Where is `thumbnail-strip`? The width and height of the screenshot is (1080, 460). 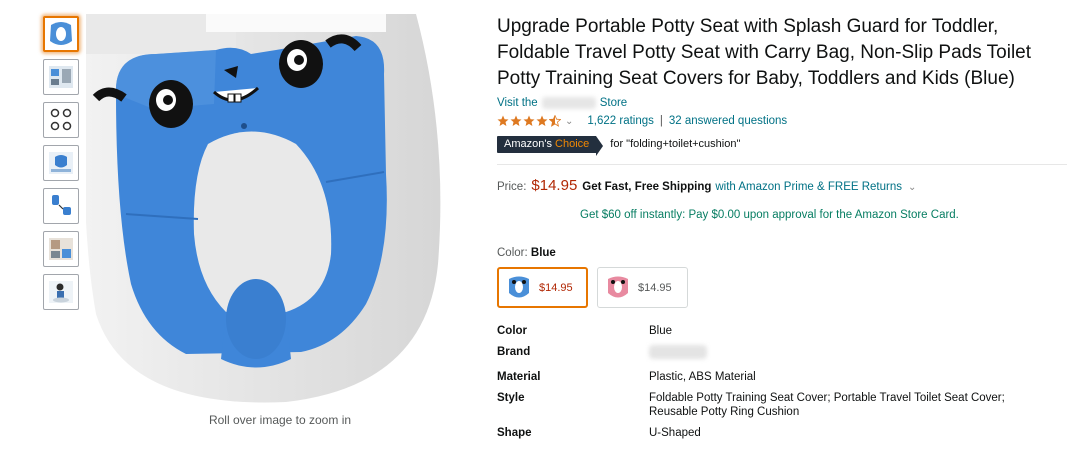
thumbnail-strip is located at coordinates (62, 166).